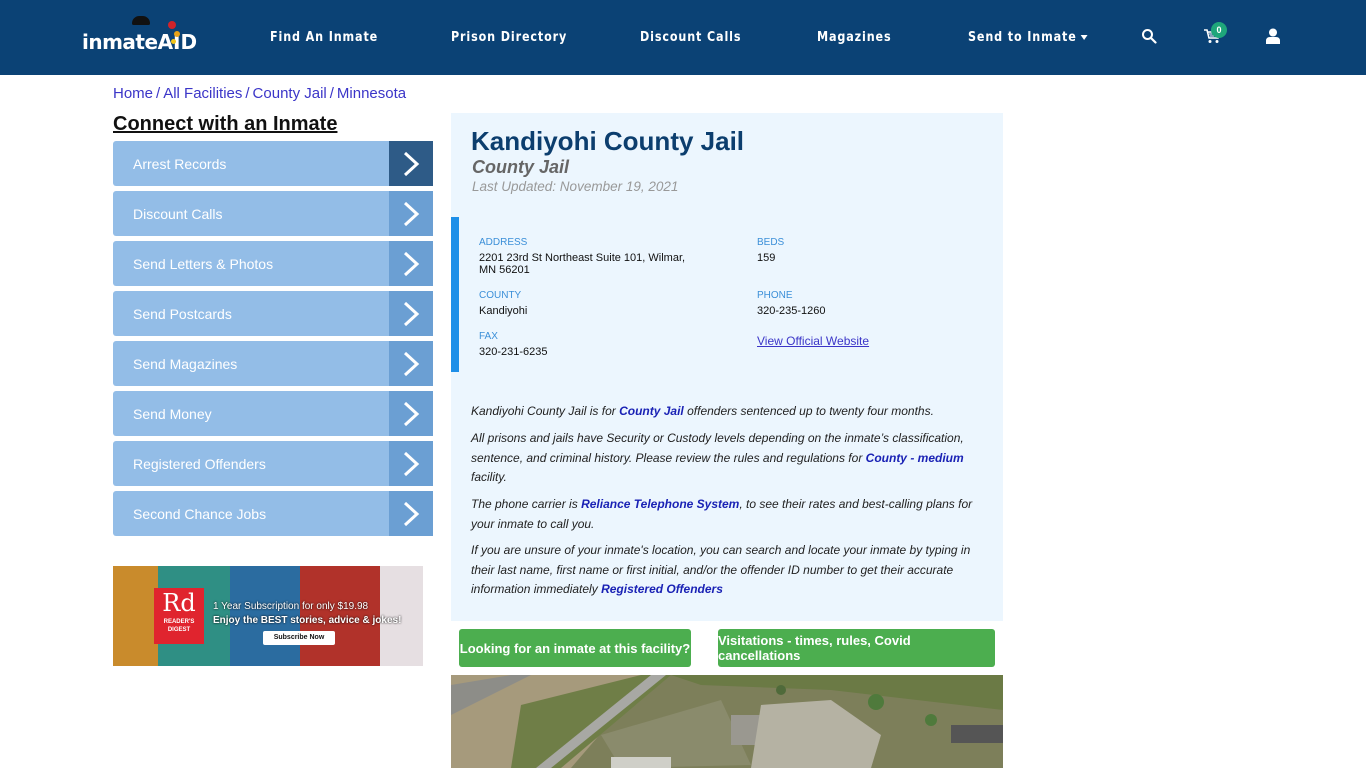 The height and width of the screenshot is (768, 1366). I want to click on county-label: COUNTY, so click(500, 295).